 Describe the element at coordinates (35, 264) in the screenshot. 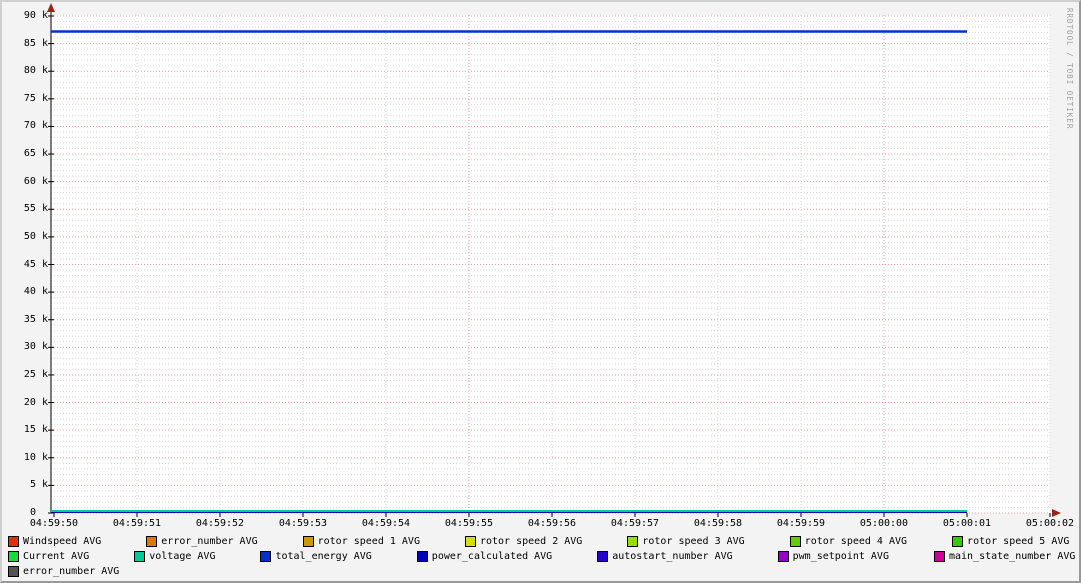

I see `y-axis-label: 45 k` at that location.